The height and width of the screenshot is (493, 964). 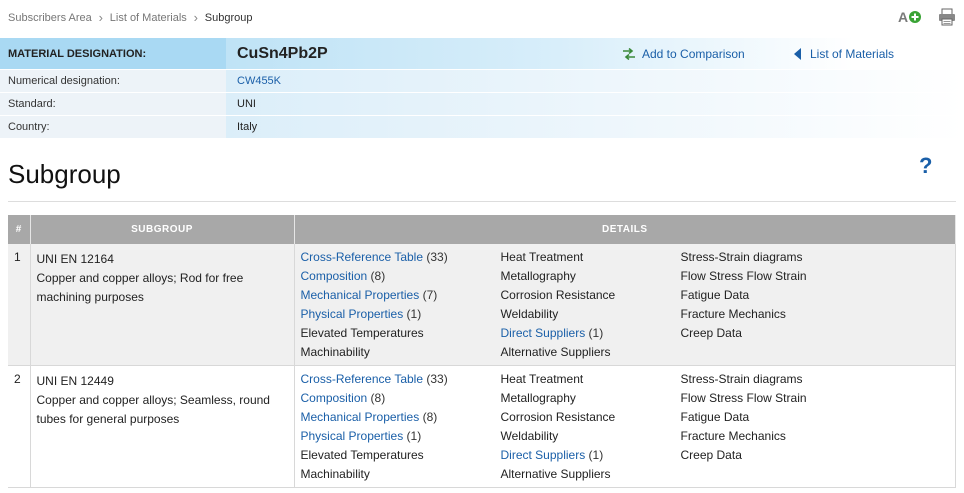 I want to click on detail-item-mechanical-properties: Mechanical Properties (7), so click(x=401, y=295).